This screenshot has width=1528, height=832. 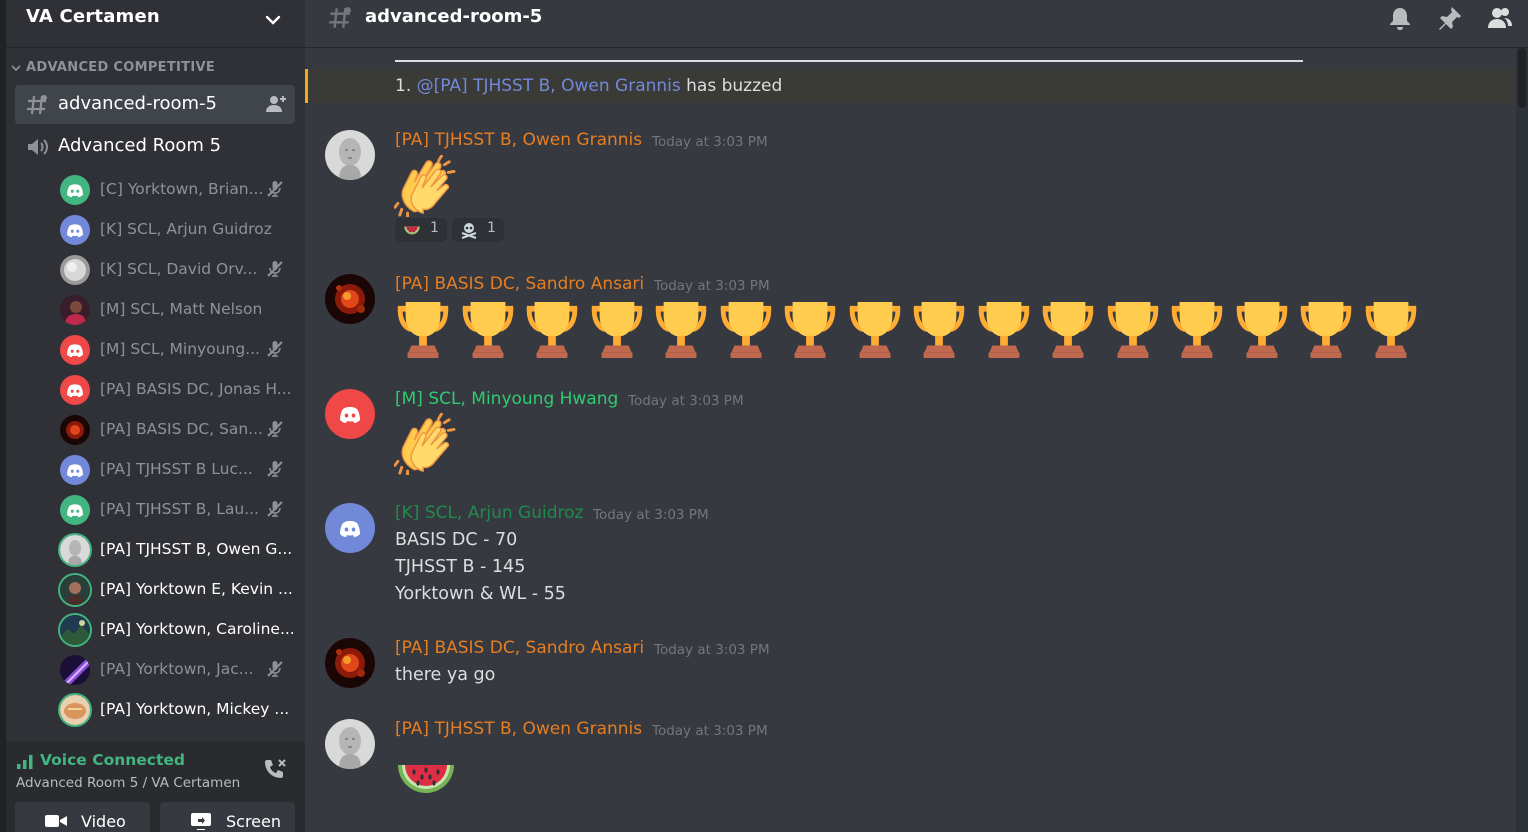 I want to click on disconnect-call-icon, so click(x=275, y=770).